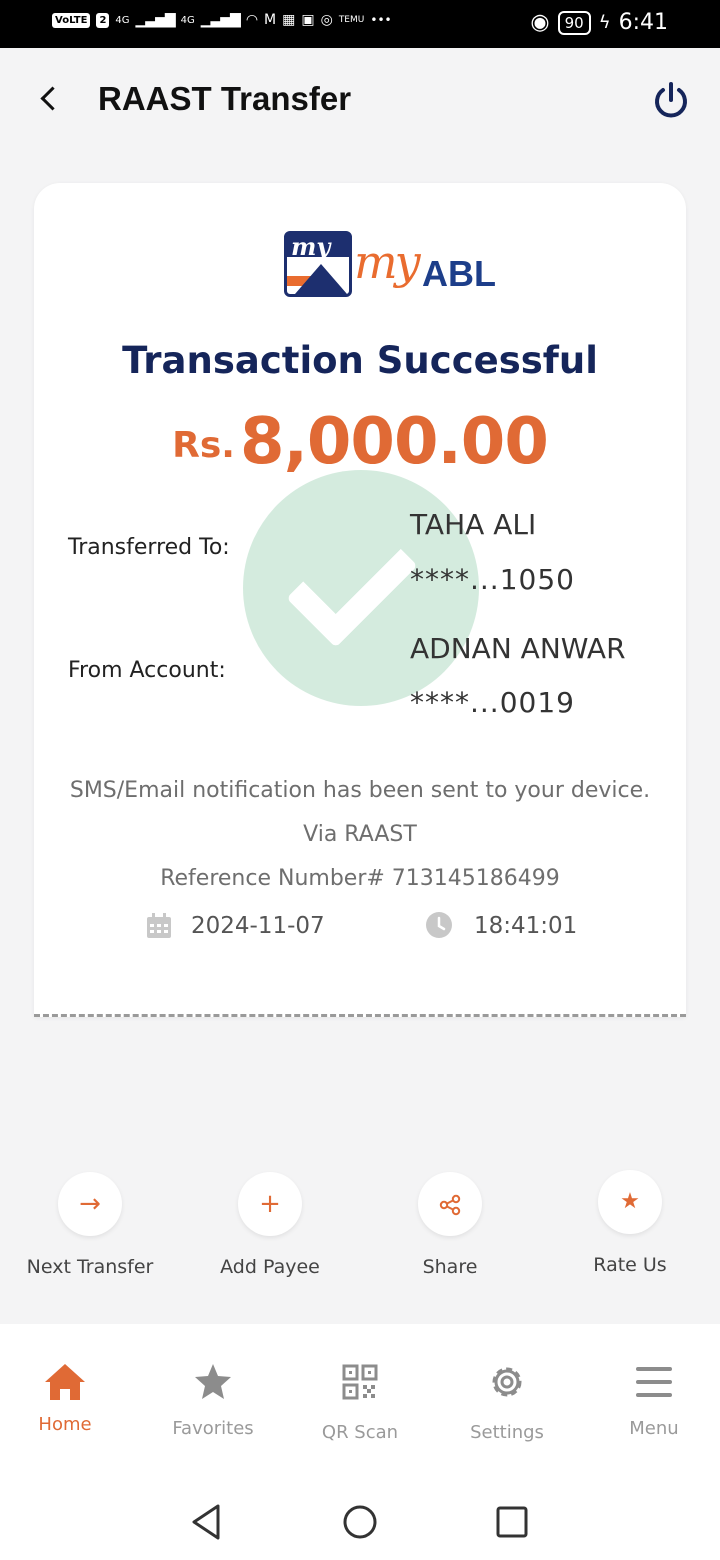 This screenshot has width=720, height=1560. What do you see at coordinates (203, 445) in the screenshot?
I see `currency-label: Rs.` at bounding box center [203, 445].